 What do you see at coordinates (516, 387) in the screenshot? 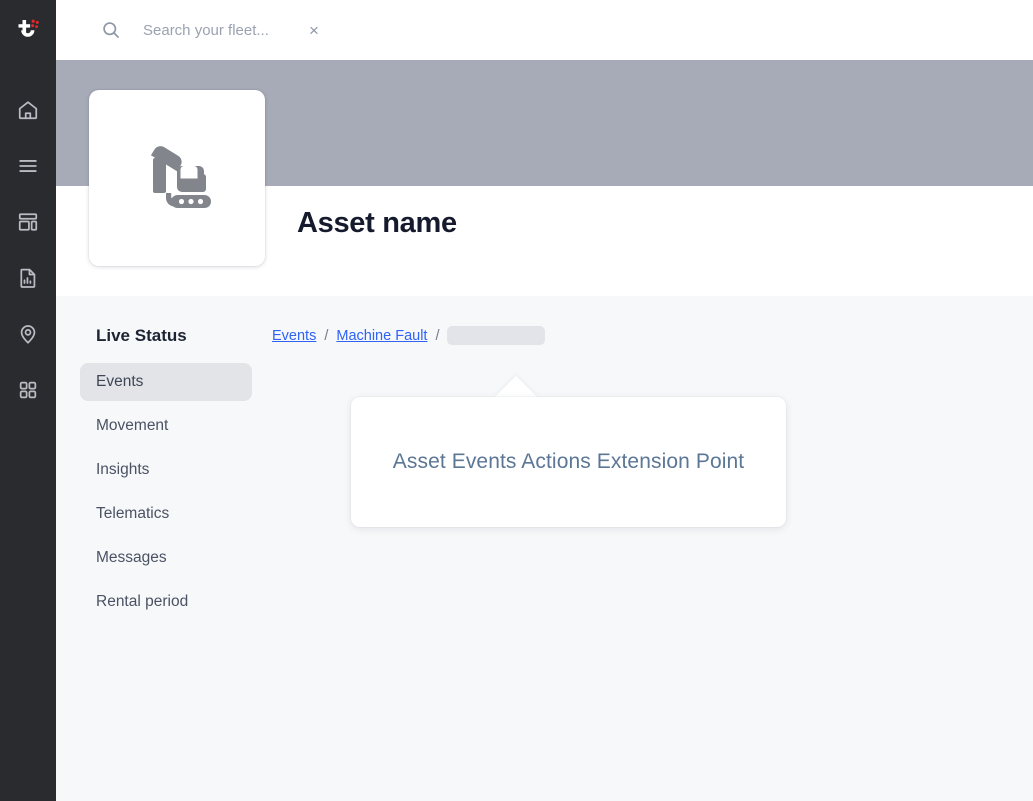
I see `callout-arrow-icon` at bounding box center [516, 387].